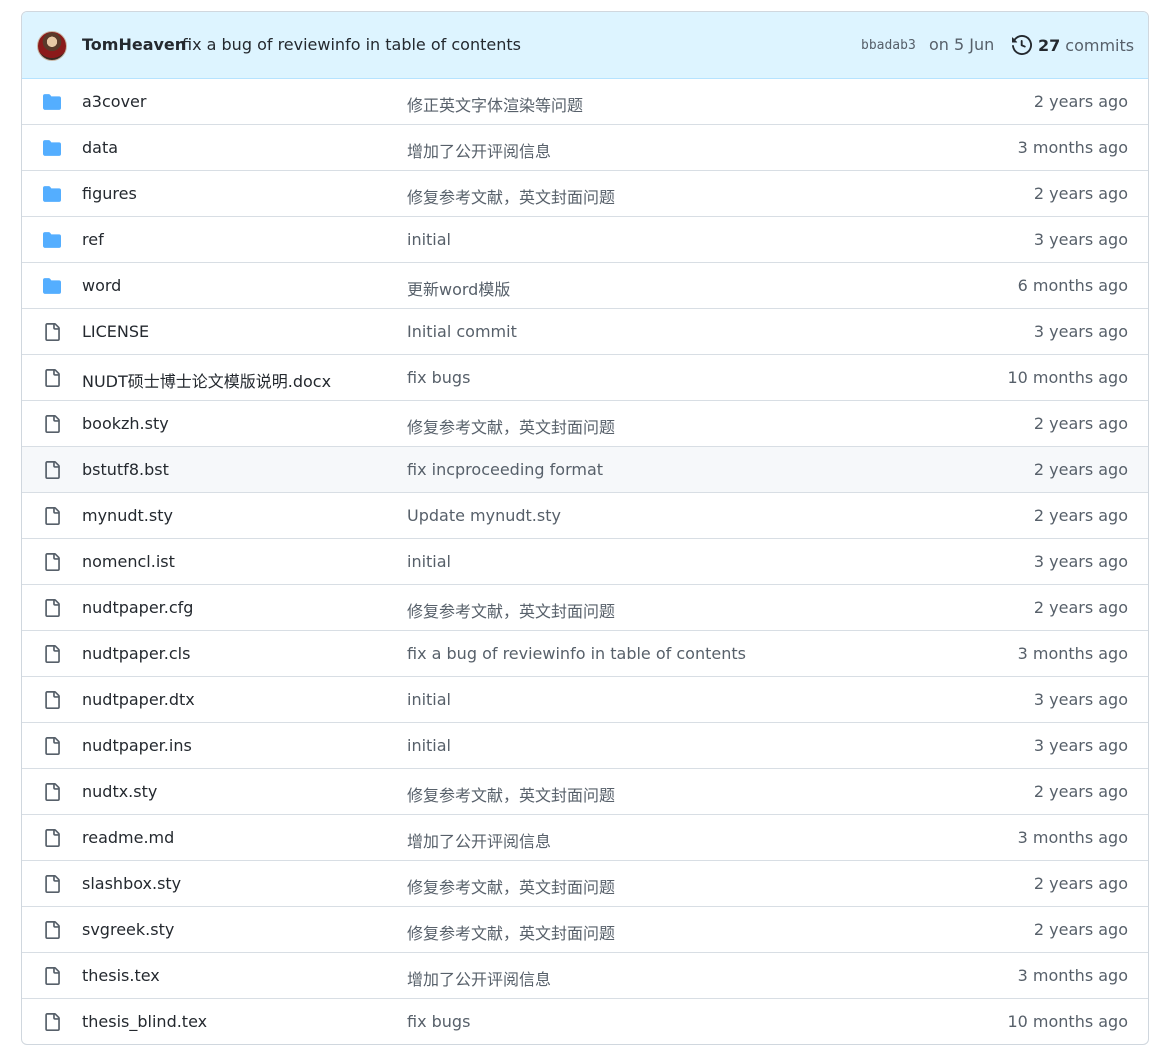 Image resolution: width=1167 pixels, height=1052 pixels. I want to click on commit-age: 6 months ago, so click(1072, 285).